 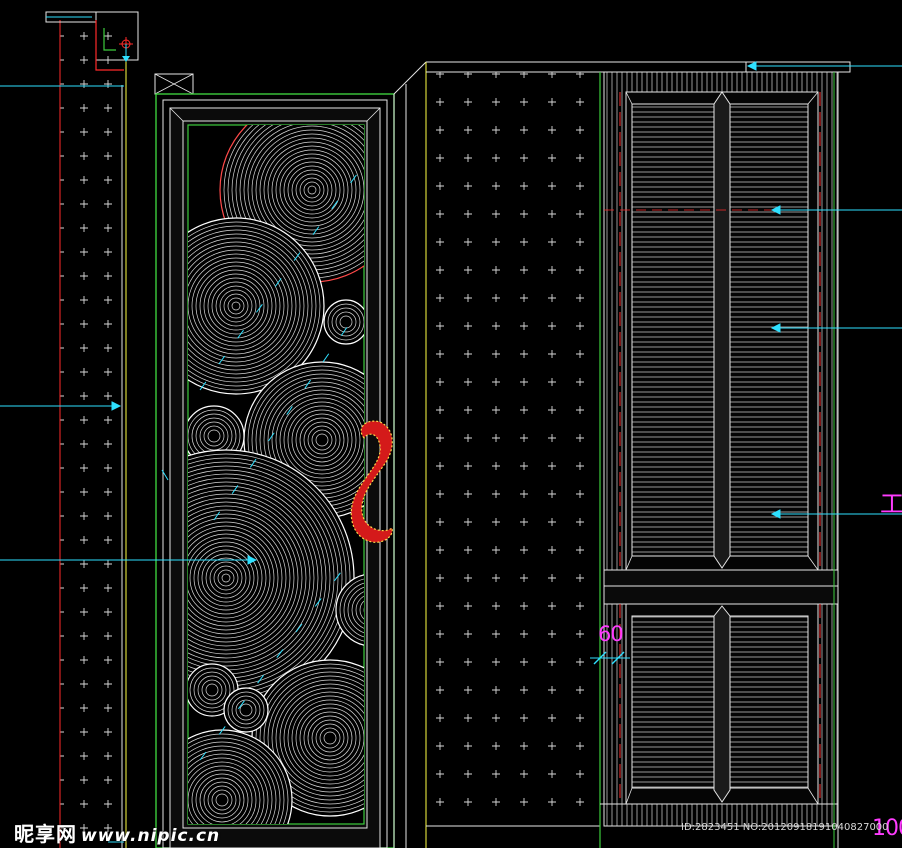 What do you see at coordinates (720, 704) in the screenshot?
I see `cabinet-lower-doors` at bounding box center [720, 704].